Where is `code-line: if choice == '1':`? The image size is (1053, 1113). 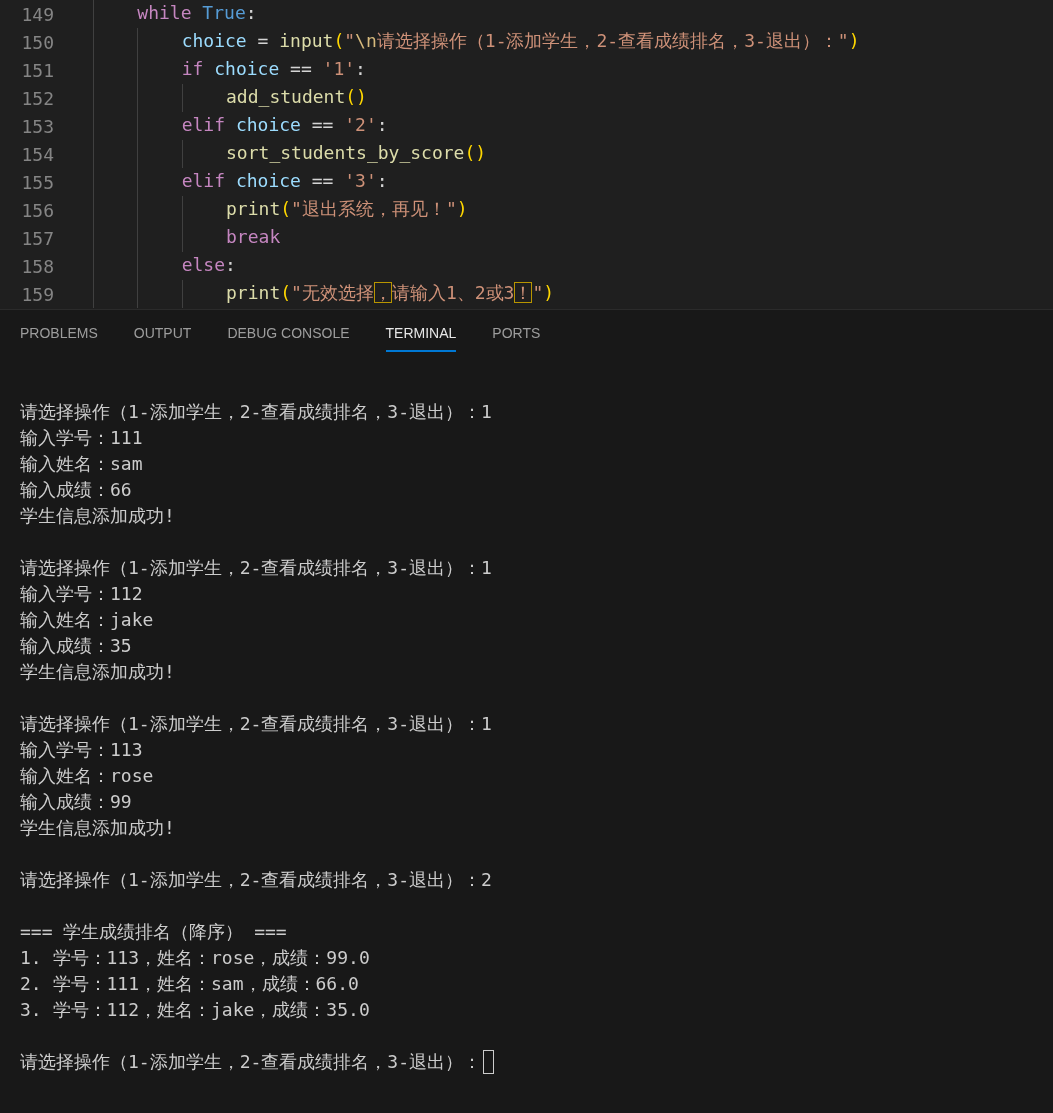
code-line: if choice == '1': is located at coordinates (229, 70).